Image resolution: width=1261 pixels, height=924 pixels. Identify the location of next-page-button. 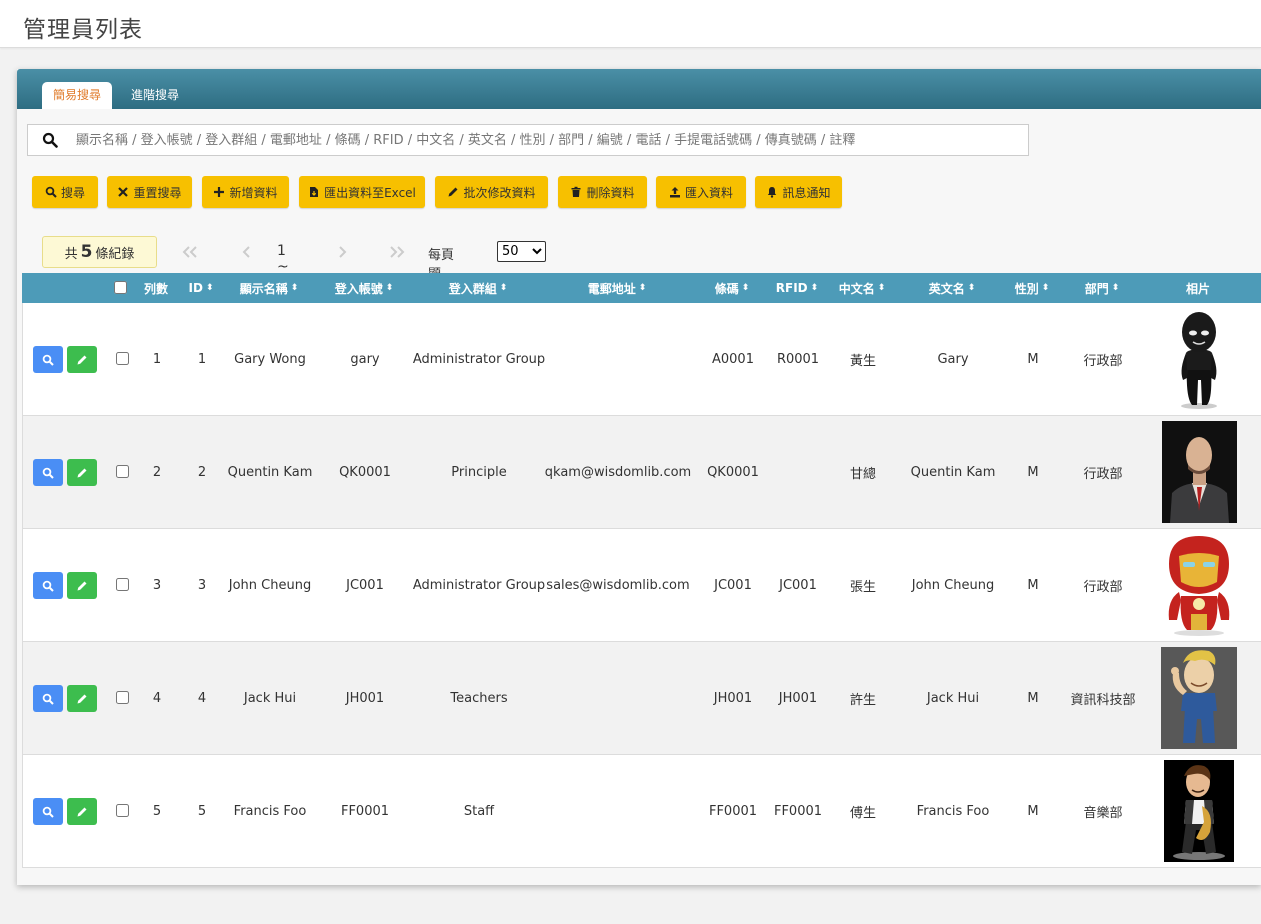
(342, 252).